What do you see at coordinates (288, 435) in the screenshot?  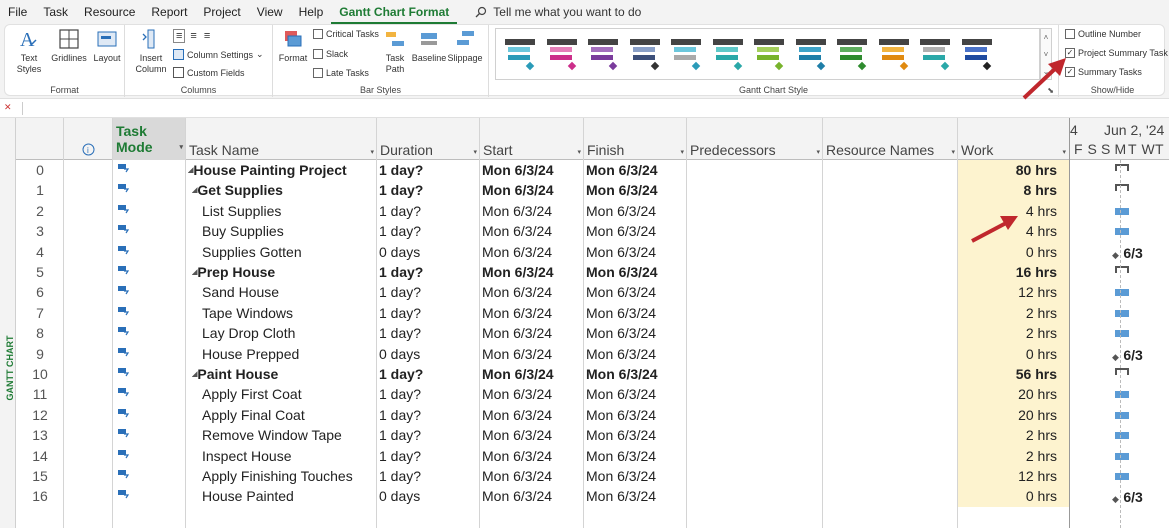 I see `task-name-cell: Remove Window Tape` at bounding box center [288, 435].